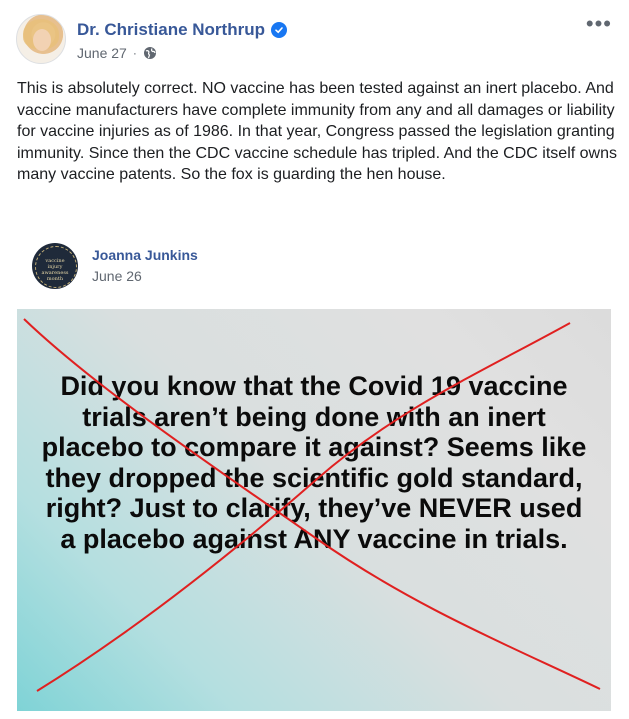  I want to click on author-name-row: Dr. Christiane Northrup, so click(182, 30).